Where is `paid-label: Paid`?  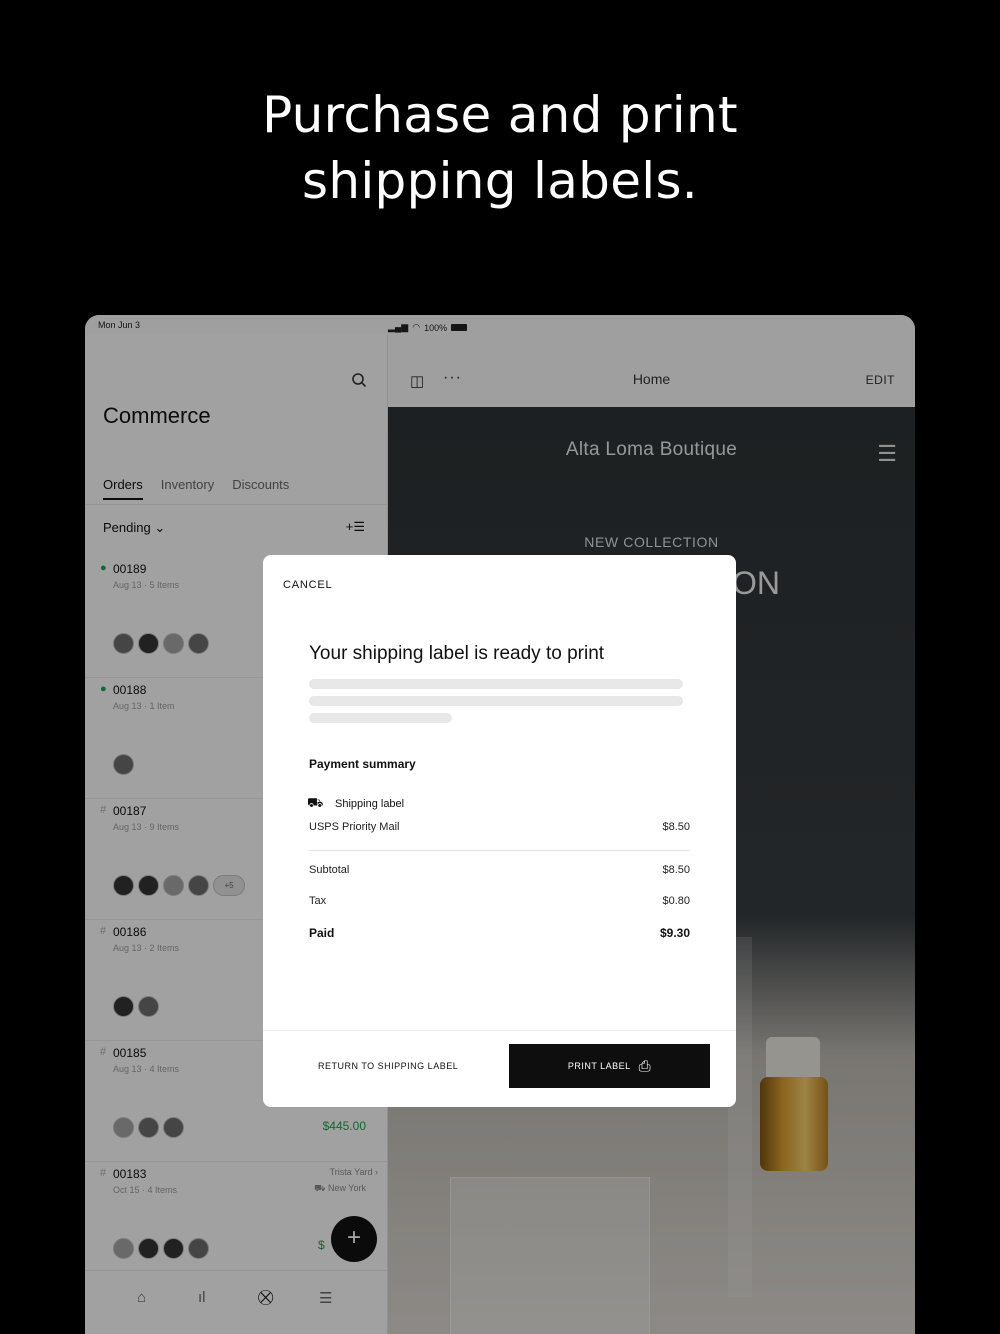 paid-label: Paid is located at coordinates (322, 933).